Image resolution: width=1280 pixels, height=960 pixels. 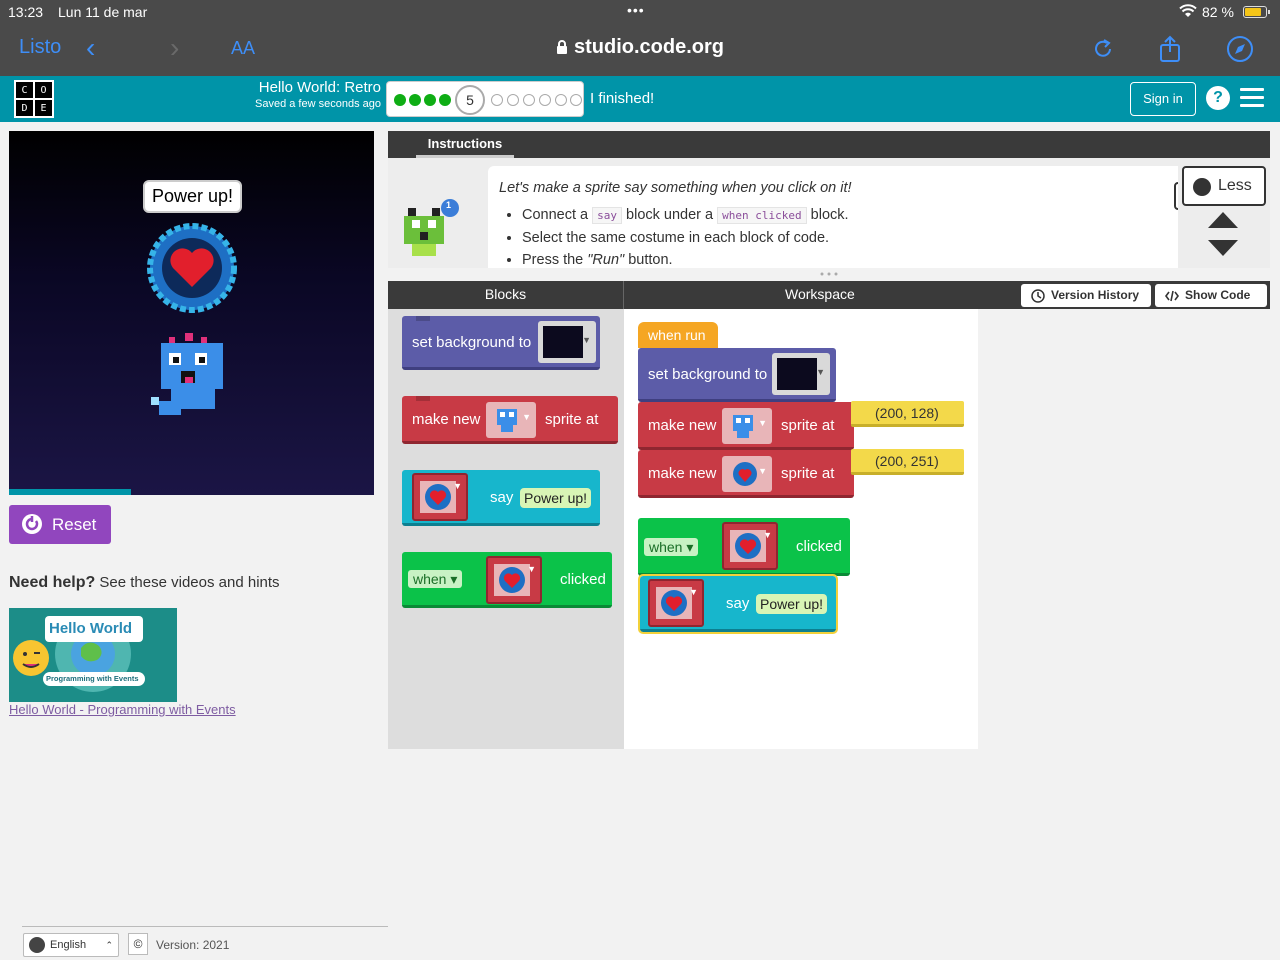 I want to click on current-level: 5, so click(x=470, y=100).